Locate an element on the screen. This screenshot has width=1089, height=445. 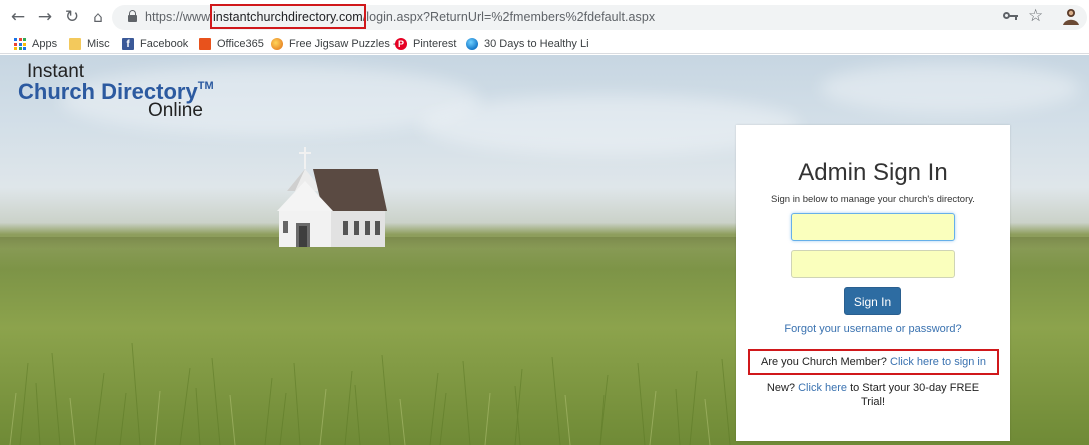
back-arrow-icon: ← is located at coordinates (18, 17).